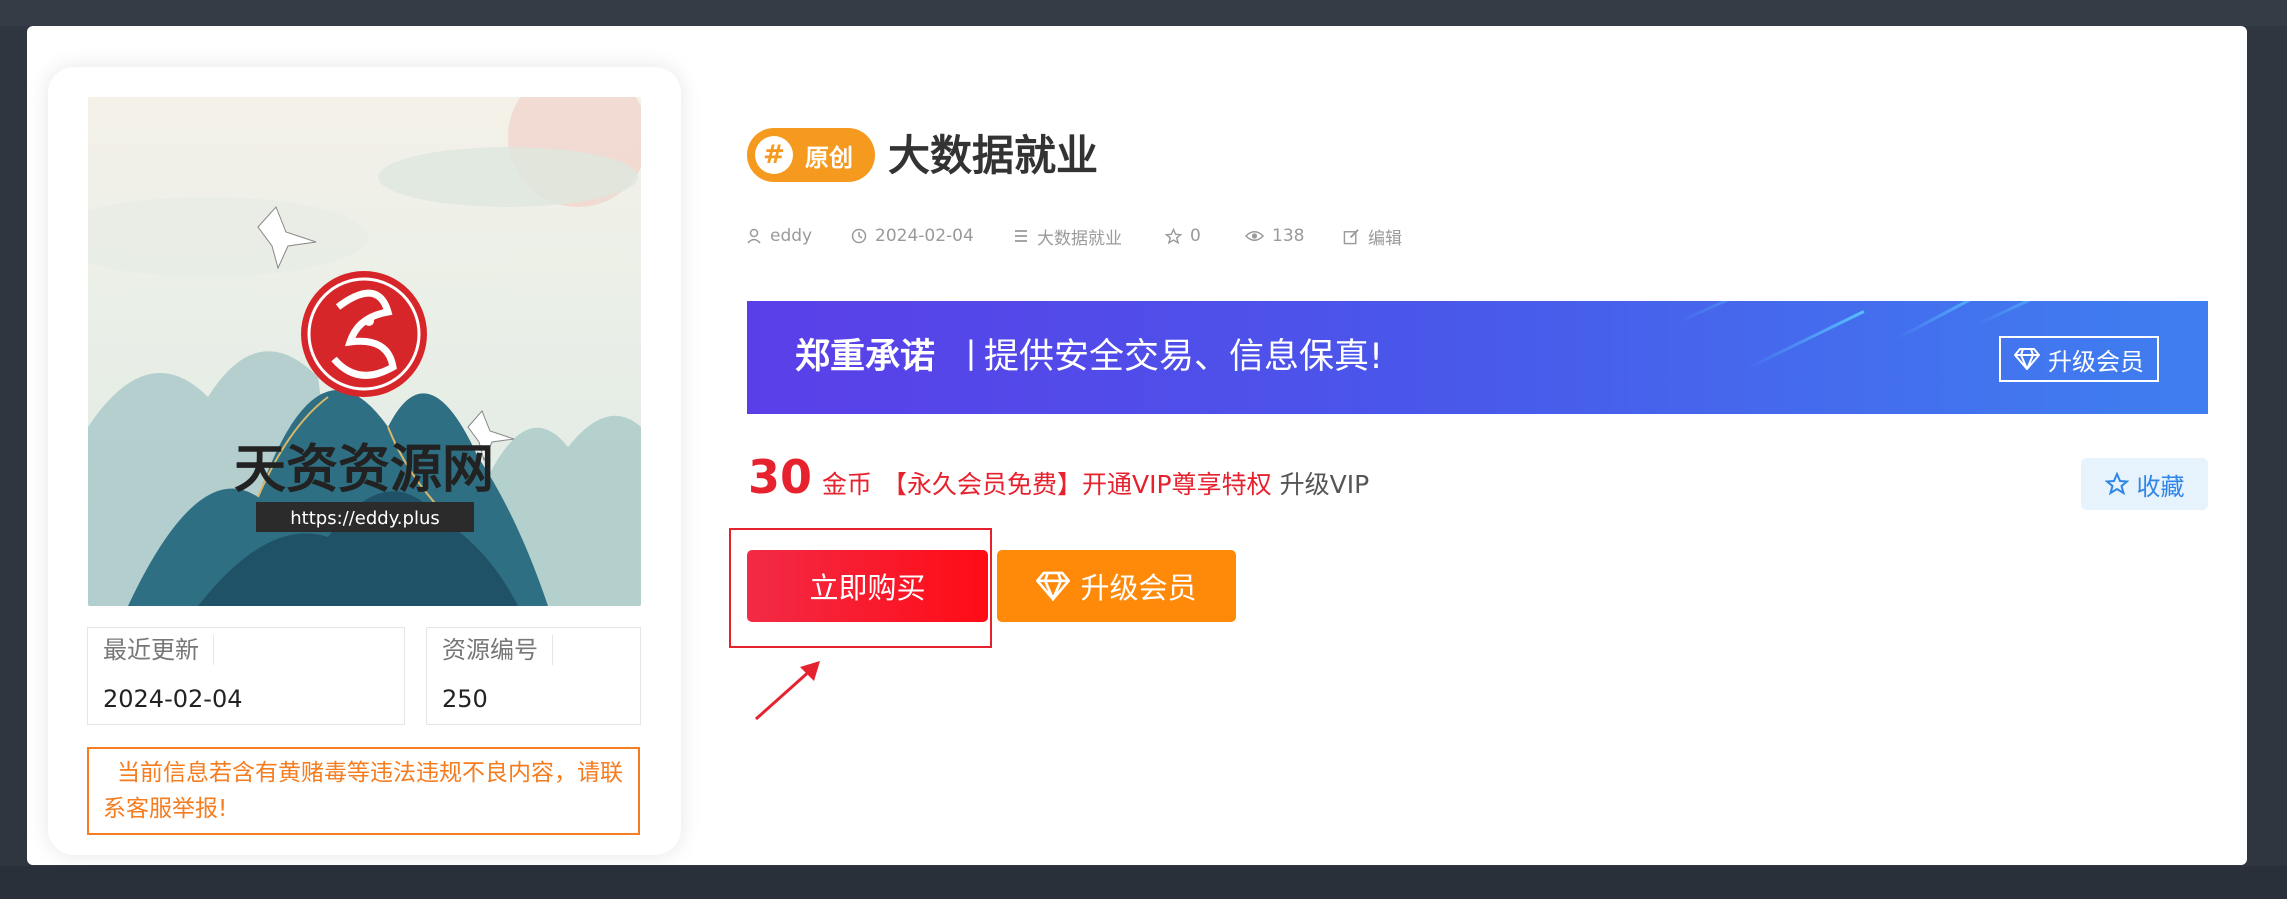  Describe the element at coordinates (924, 236) in the screenshot. I see `meta-date-text: 2024-02-04` at that location.